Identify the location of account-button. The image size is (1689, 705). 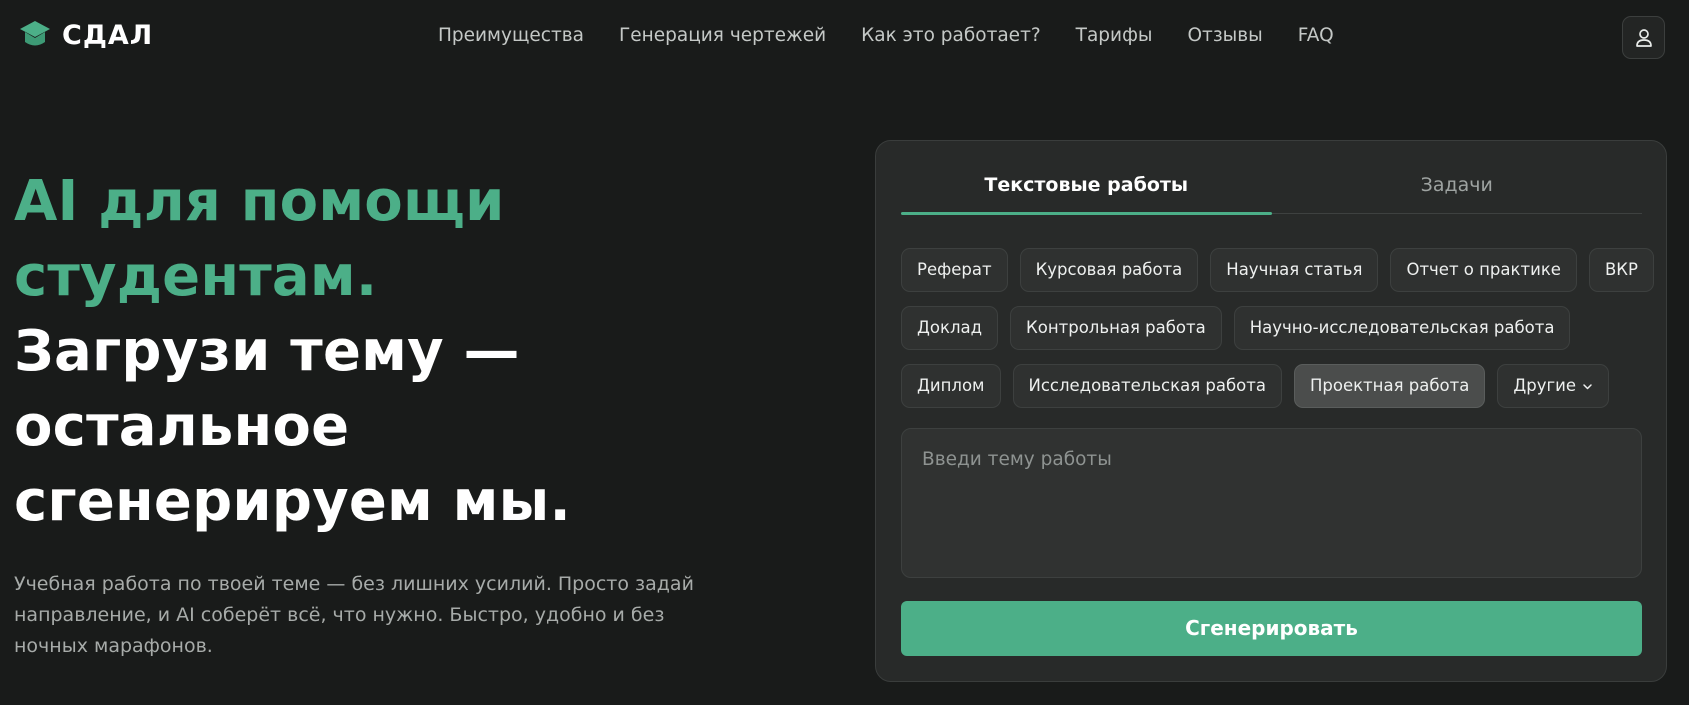
(1643, 37).